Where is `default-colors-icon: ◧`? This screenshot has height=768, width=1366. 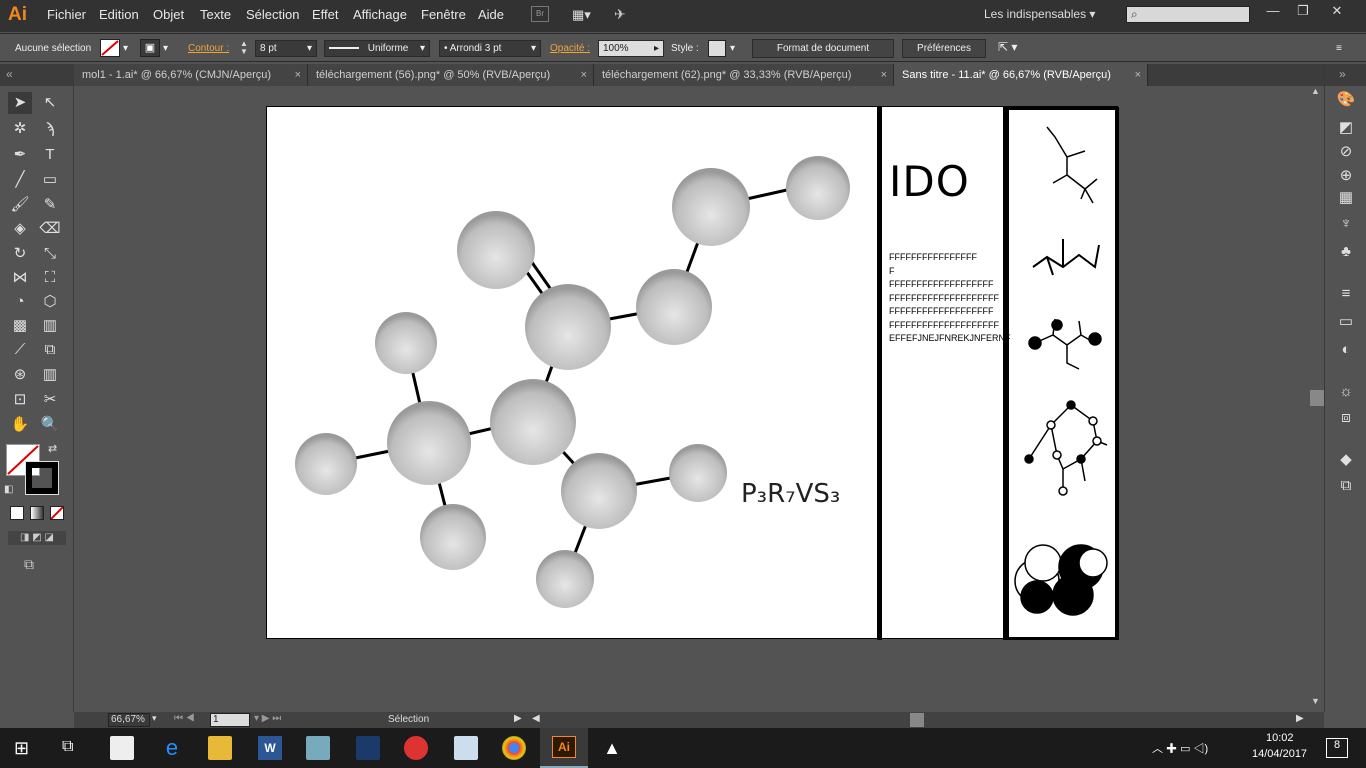 default-colors-icon: ◧ is located at coordinates (8, 489).